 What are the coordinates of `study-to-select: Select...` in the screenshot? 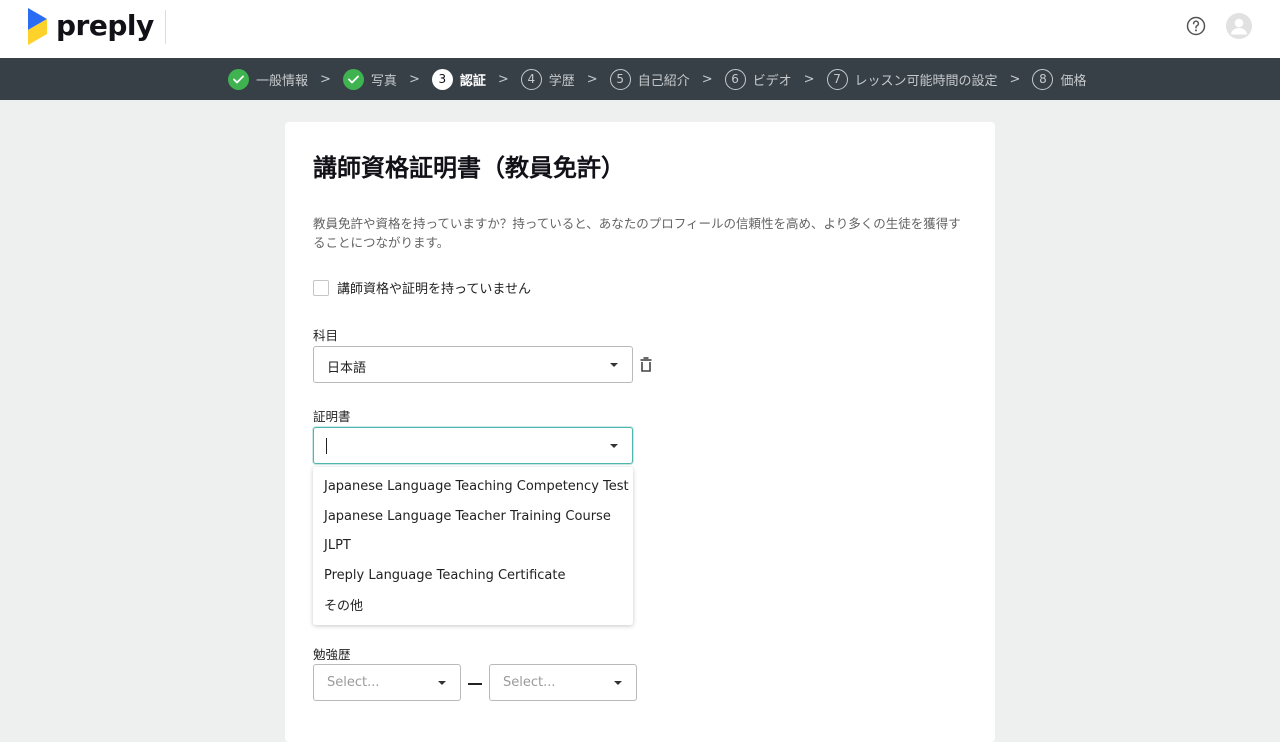 It's located at (563, 682).